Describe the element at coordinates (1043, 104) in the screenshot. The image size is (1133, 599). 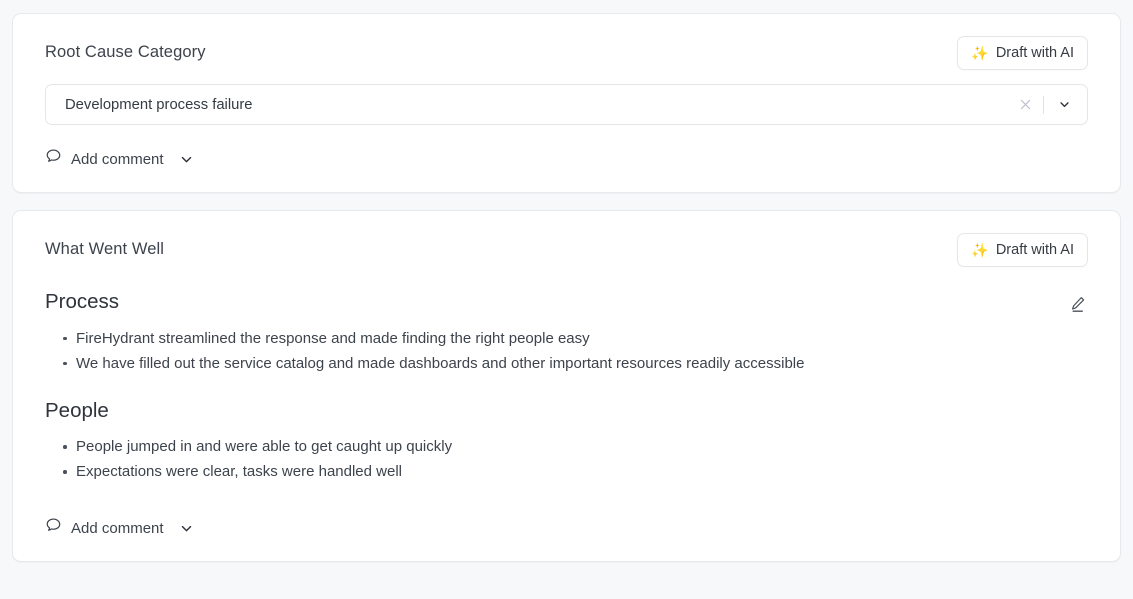
I see `select-divider` at that location.